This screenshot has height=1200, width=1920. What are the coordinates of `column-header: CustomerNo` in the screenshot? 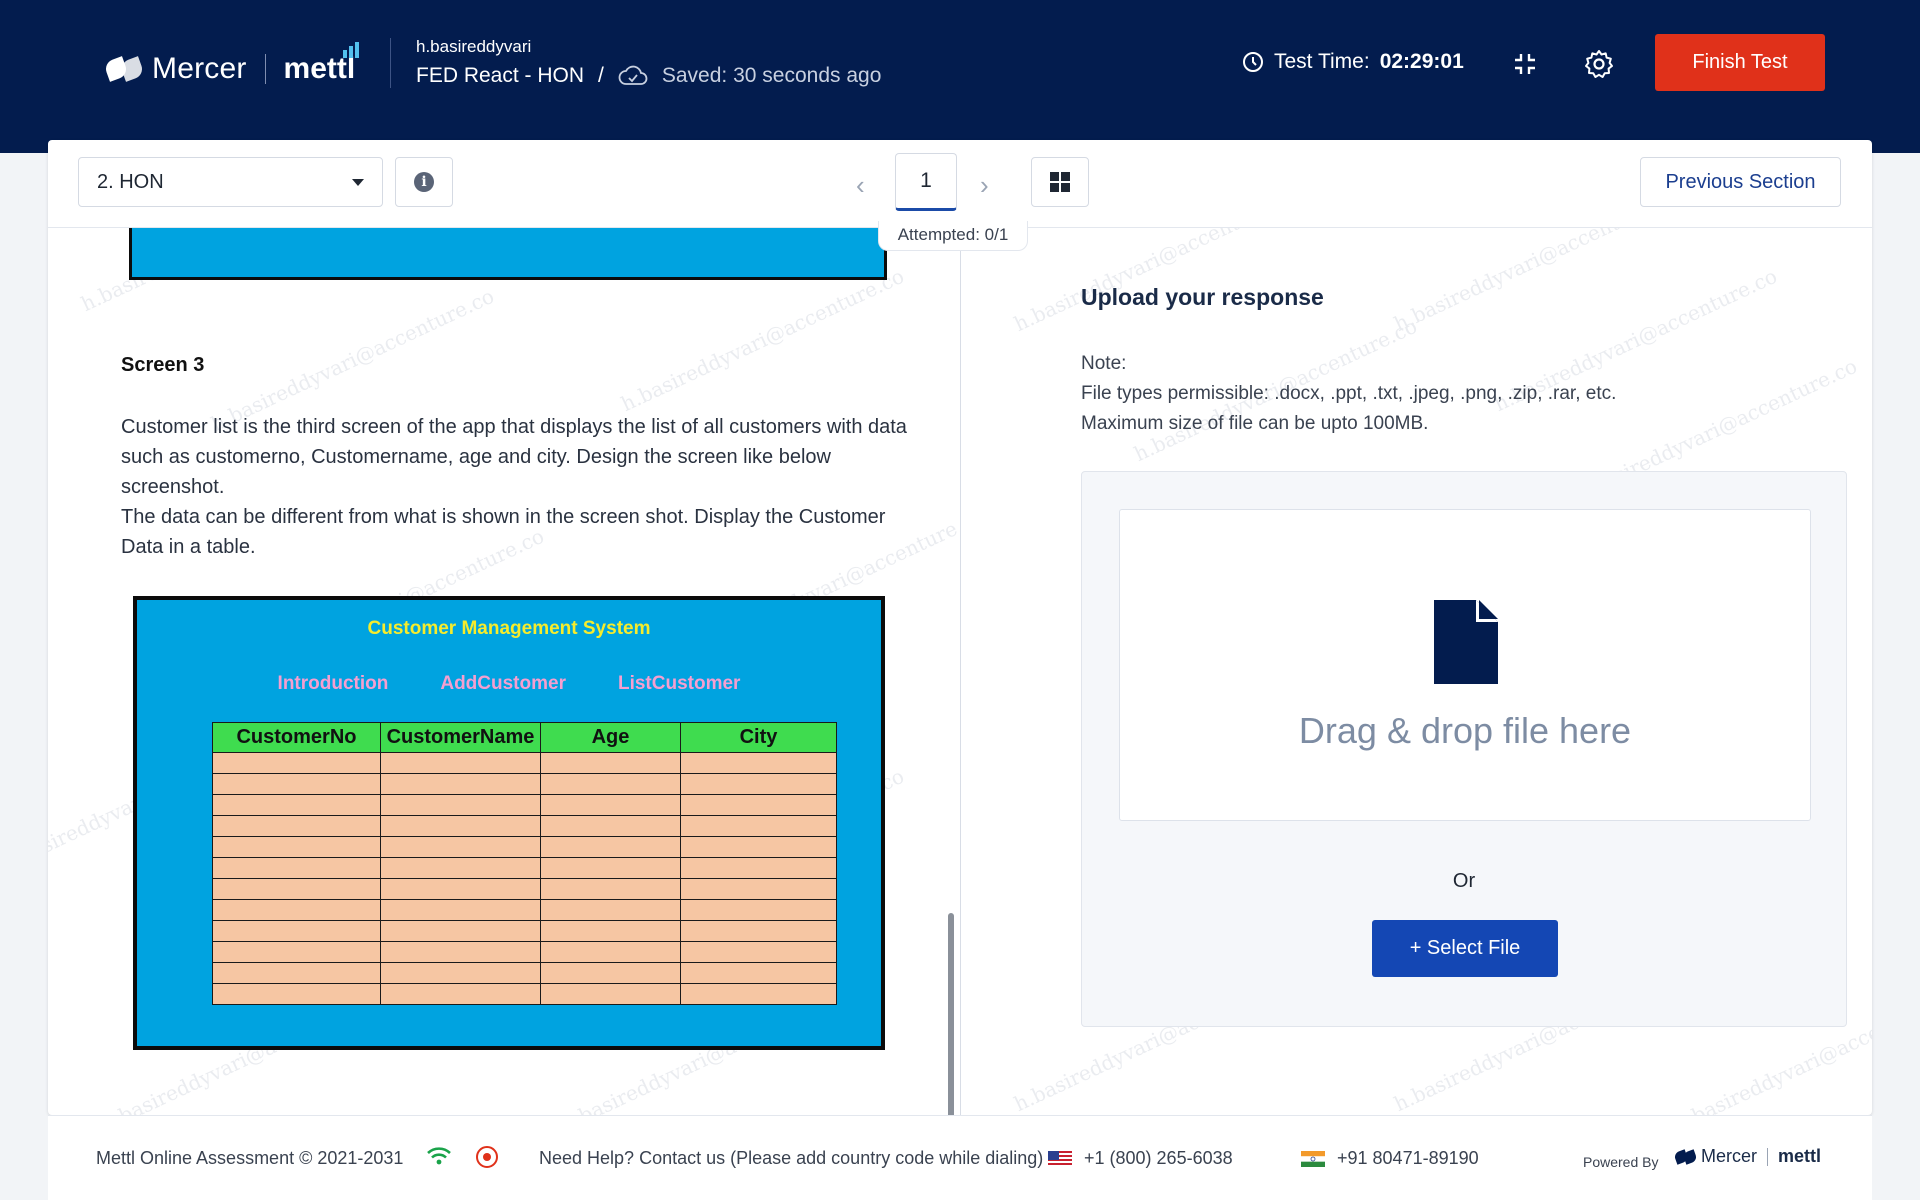 It's located at (296, 737).